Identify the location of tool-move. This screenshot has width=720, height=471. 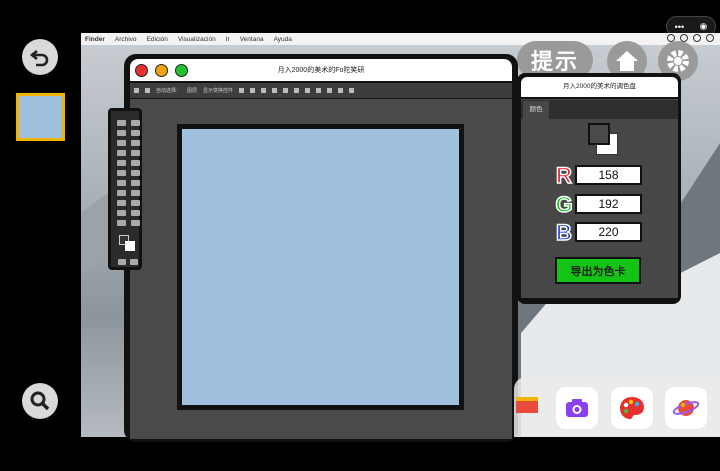
(121, 123).